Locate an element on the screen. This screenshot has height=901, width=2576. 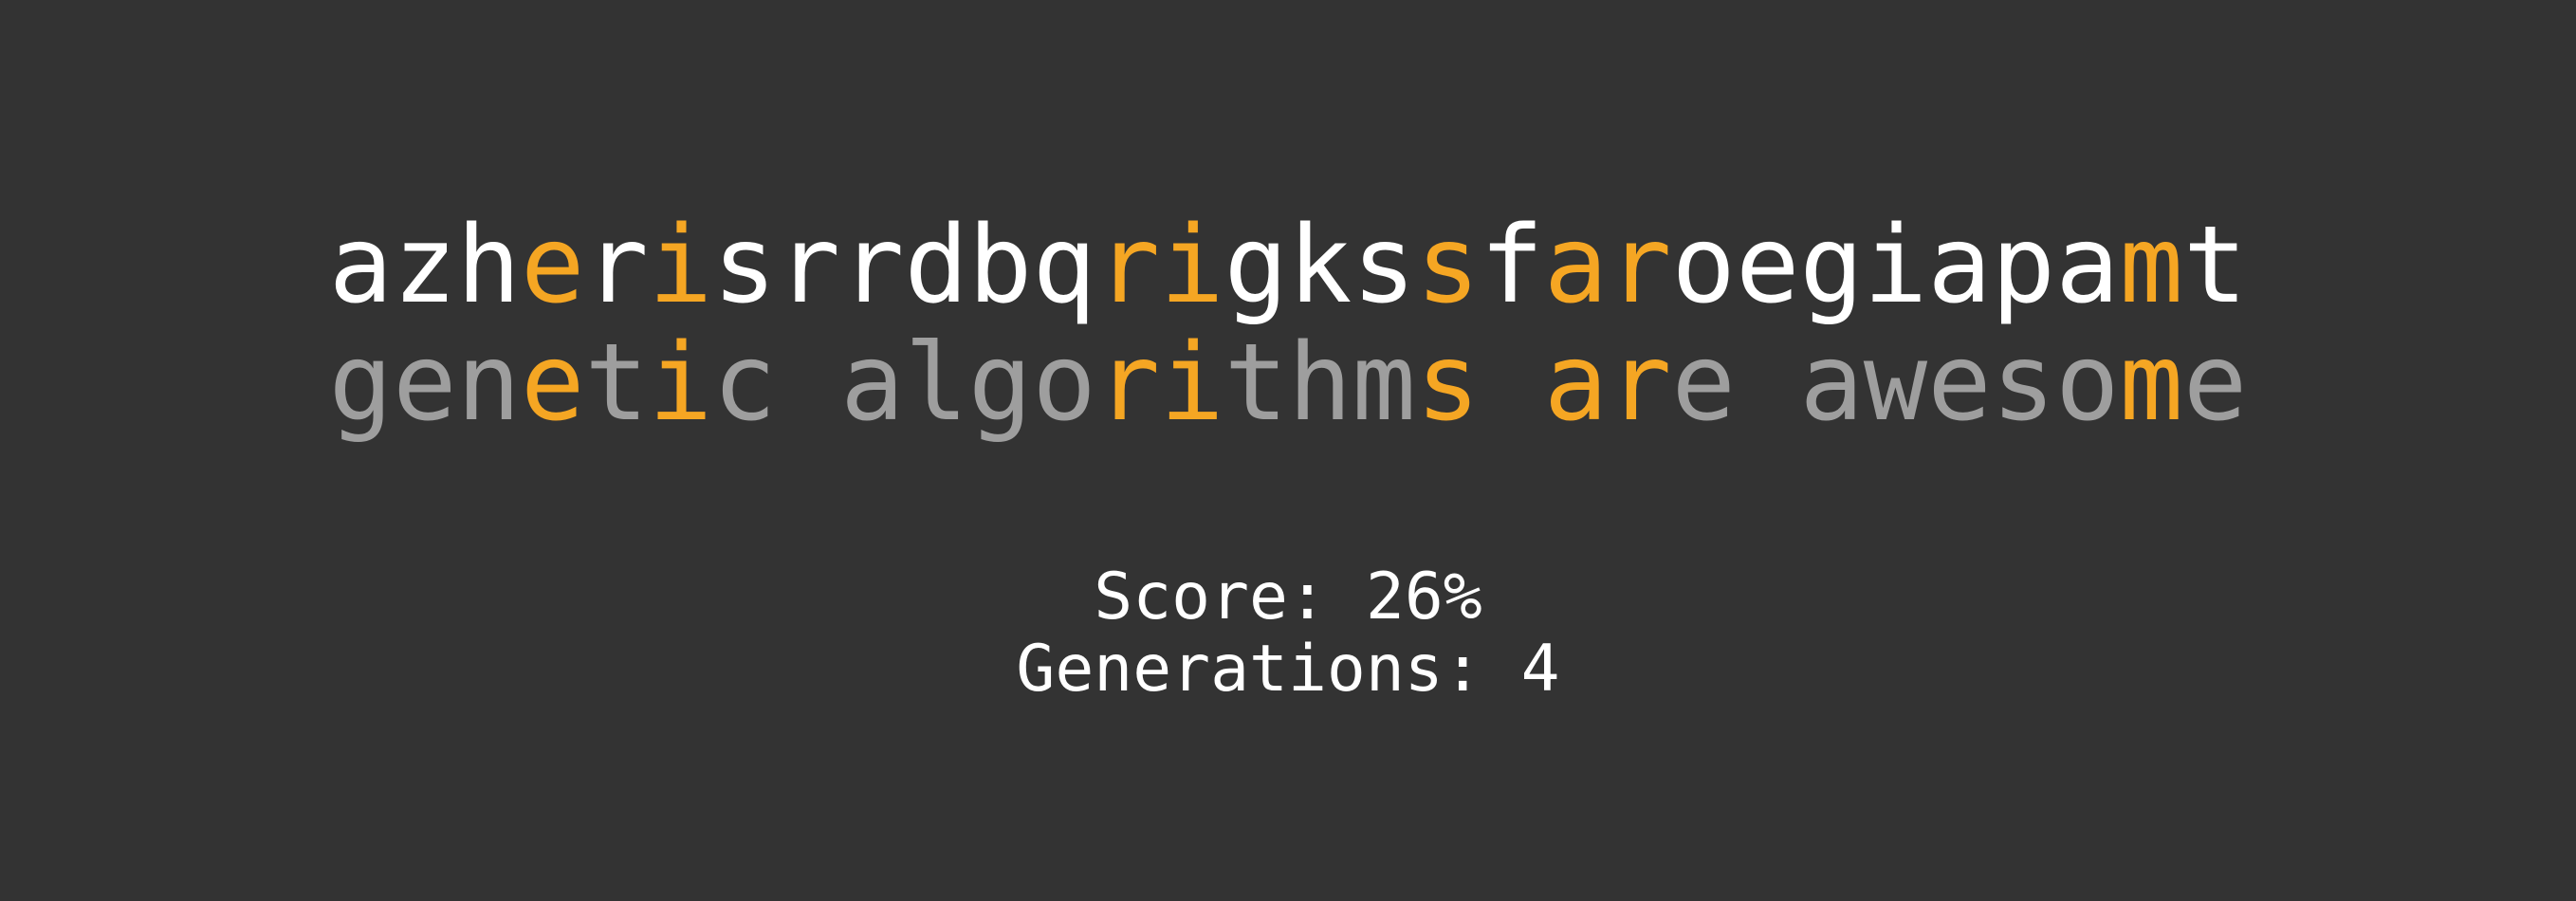
generations-label: Generations: is located at coordinates (1249, 669).